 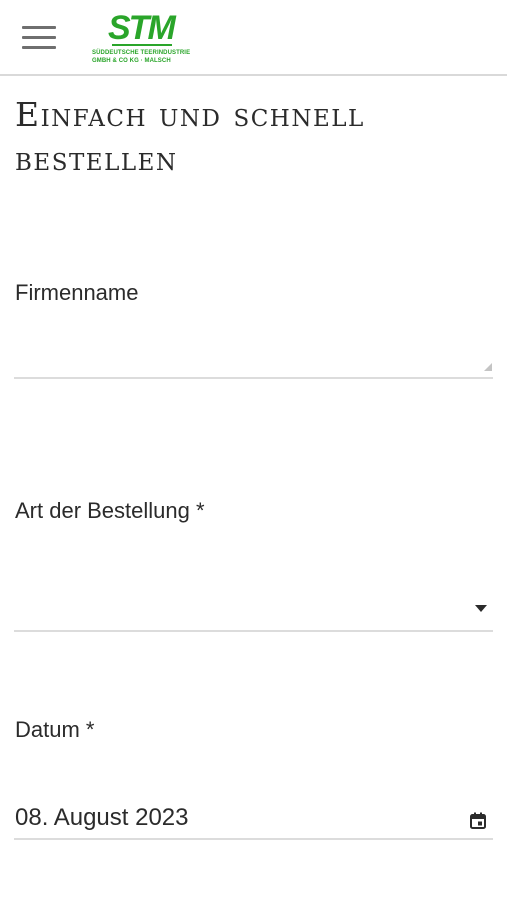 I want to click on logo-tagline-1: SÜDDEUTSCHE TEERINDUSTRIE, so click(x=141, y=53).